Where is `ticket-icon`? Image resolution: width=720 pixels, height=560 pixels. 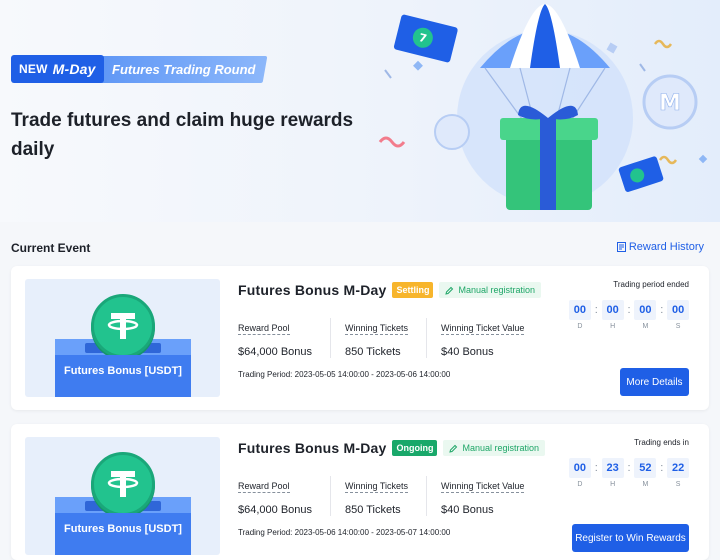 ticket-icon is located at coordinates (641, 174).